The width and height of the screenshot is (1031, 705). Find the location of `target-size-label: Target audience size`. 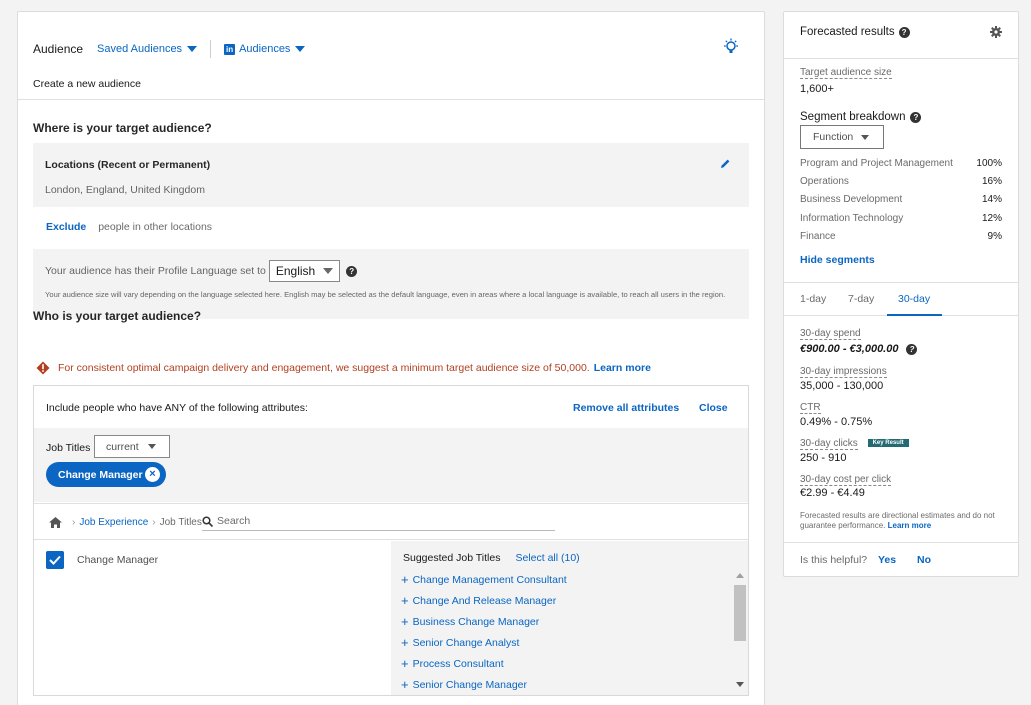

target-size-label: Target audience size is located at coordinates (846, 73).